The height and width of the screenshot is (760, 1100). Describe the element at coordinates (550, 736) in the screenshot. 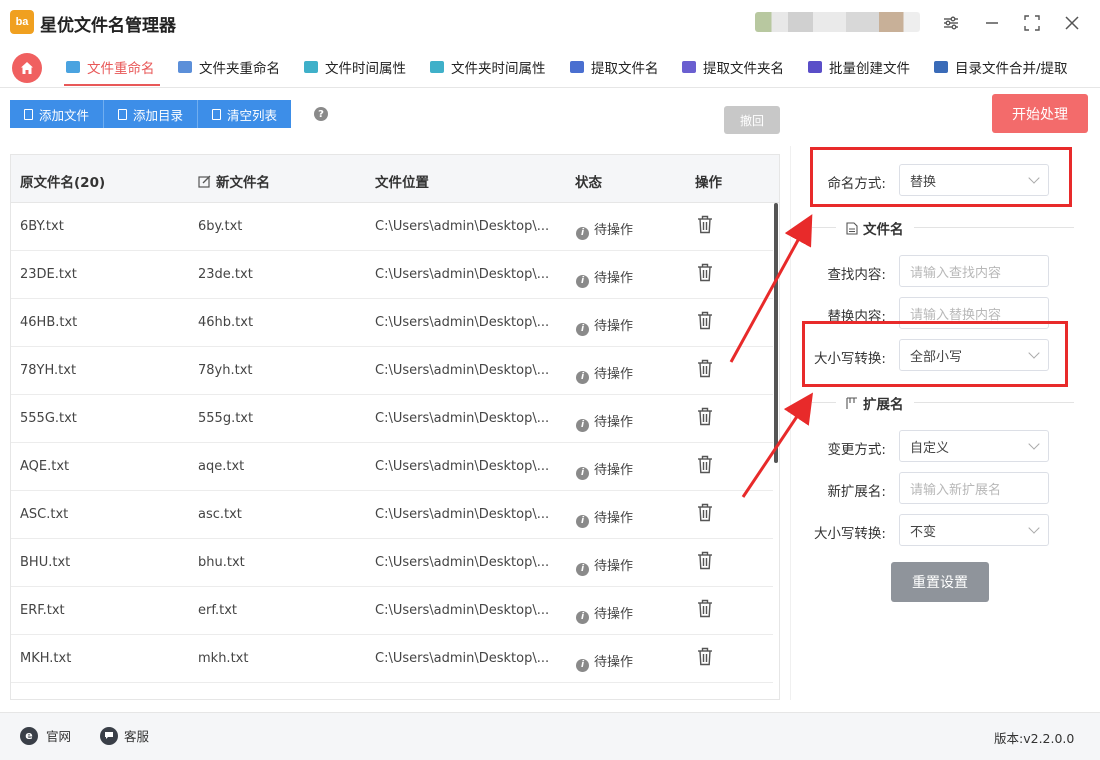

I see `footer` at that location.